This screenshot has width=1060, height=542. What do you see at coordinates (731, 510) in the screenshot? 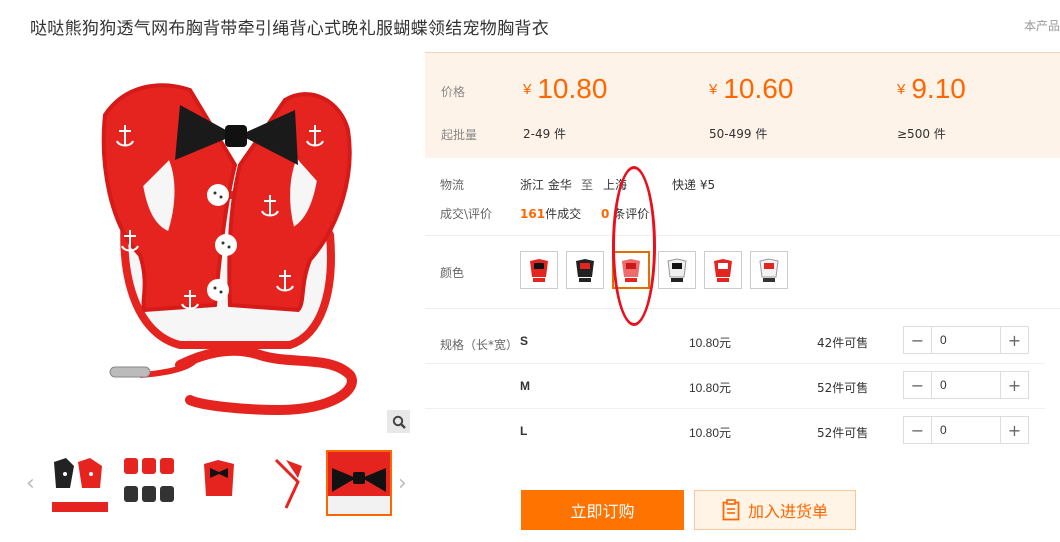
I see `clipboard-icon` at bounding box center [731, 510].